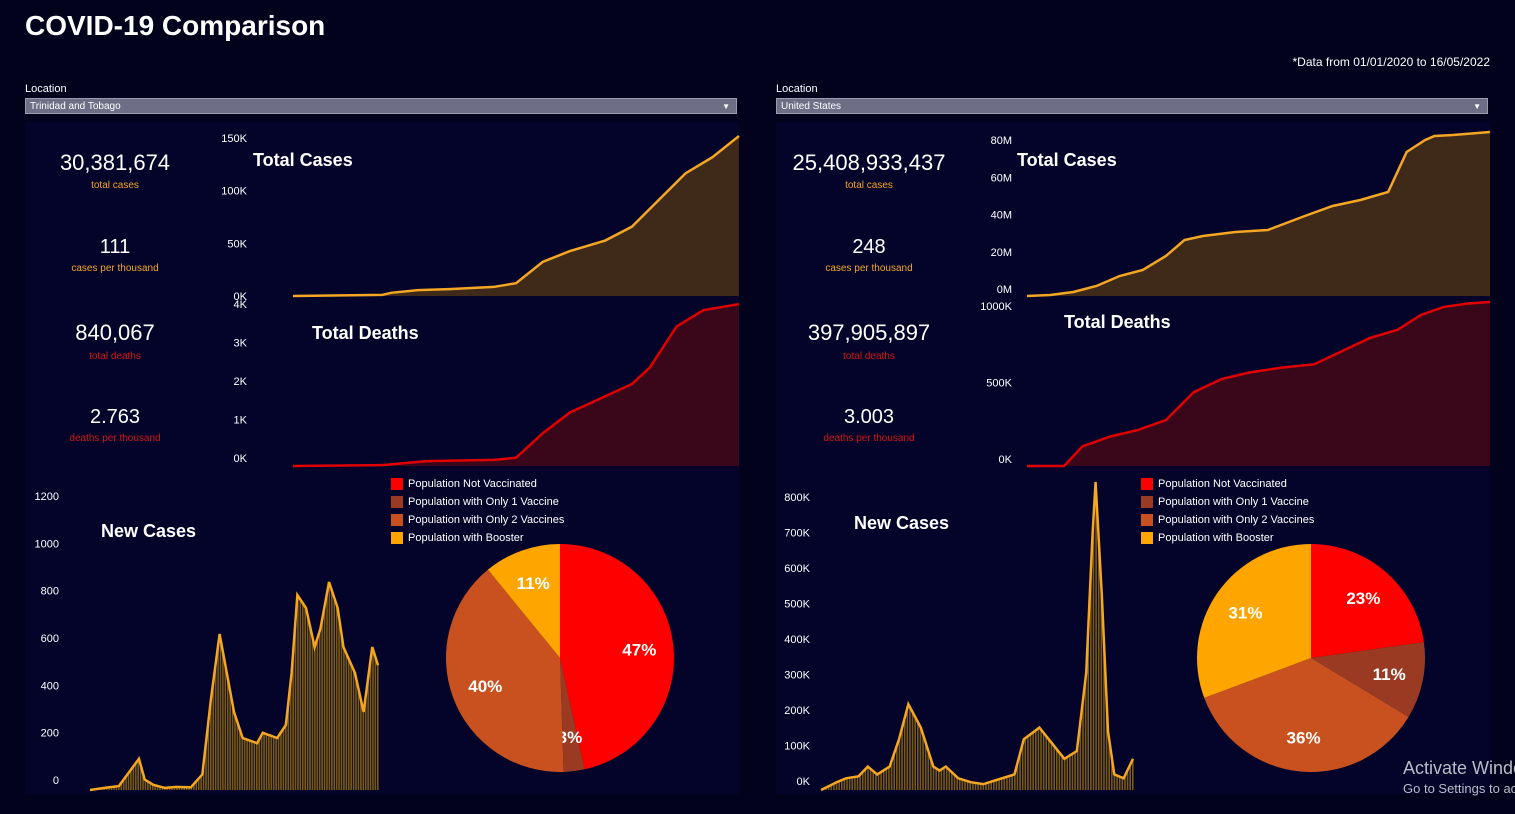 The height and width of the screenshot is (814, 1515). What do you see at coordinates (1391, 62) in the screenshot?
I see `data-range-note: *Data from 01/01/2020 to 16/05/2022` at bounding box center [1391, 62].